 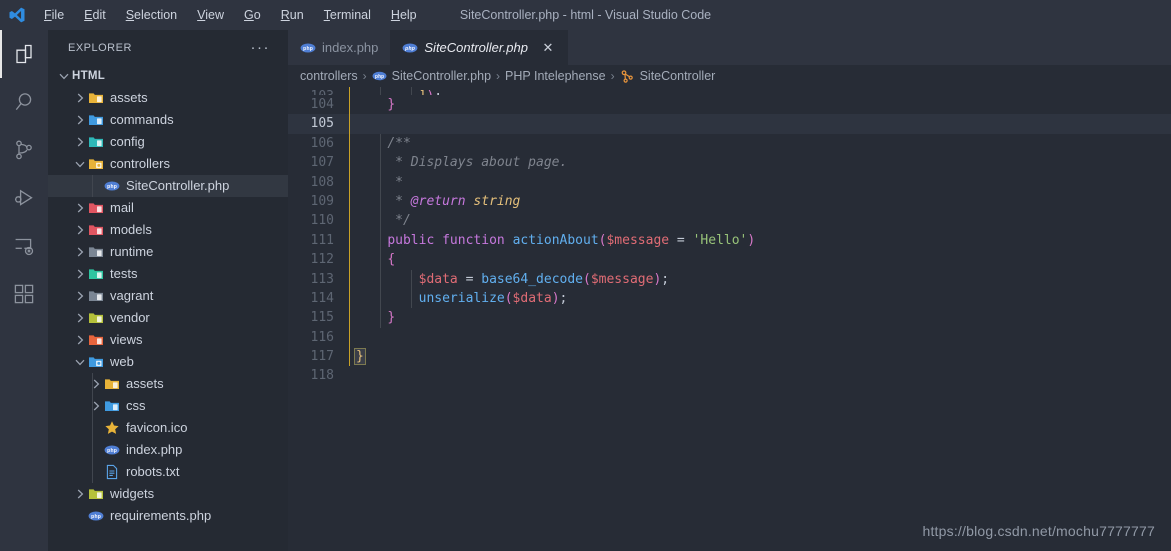 I want to click on menu-item-run: Run, so click(x=292, y=15).